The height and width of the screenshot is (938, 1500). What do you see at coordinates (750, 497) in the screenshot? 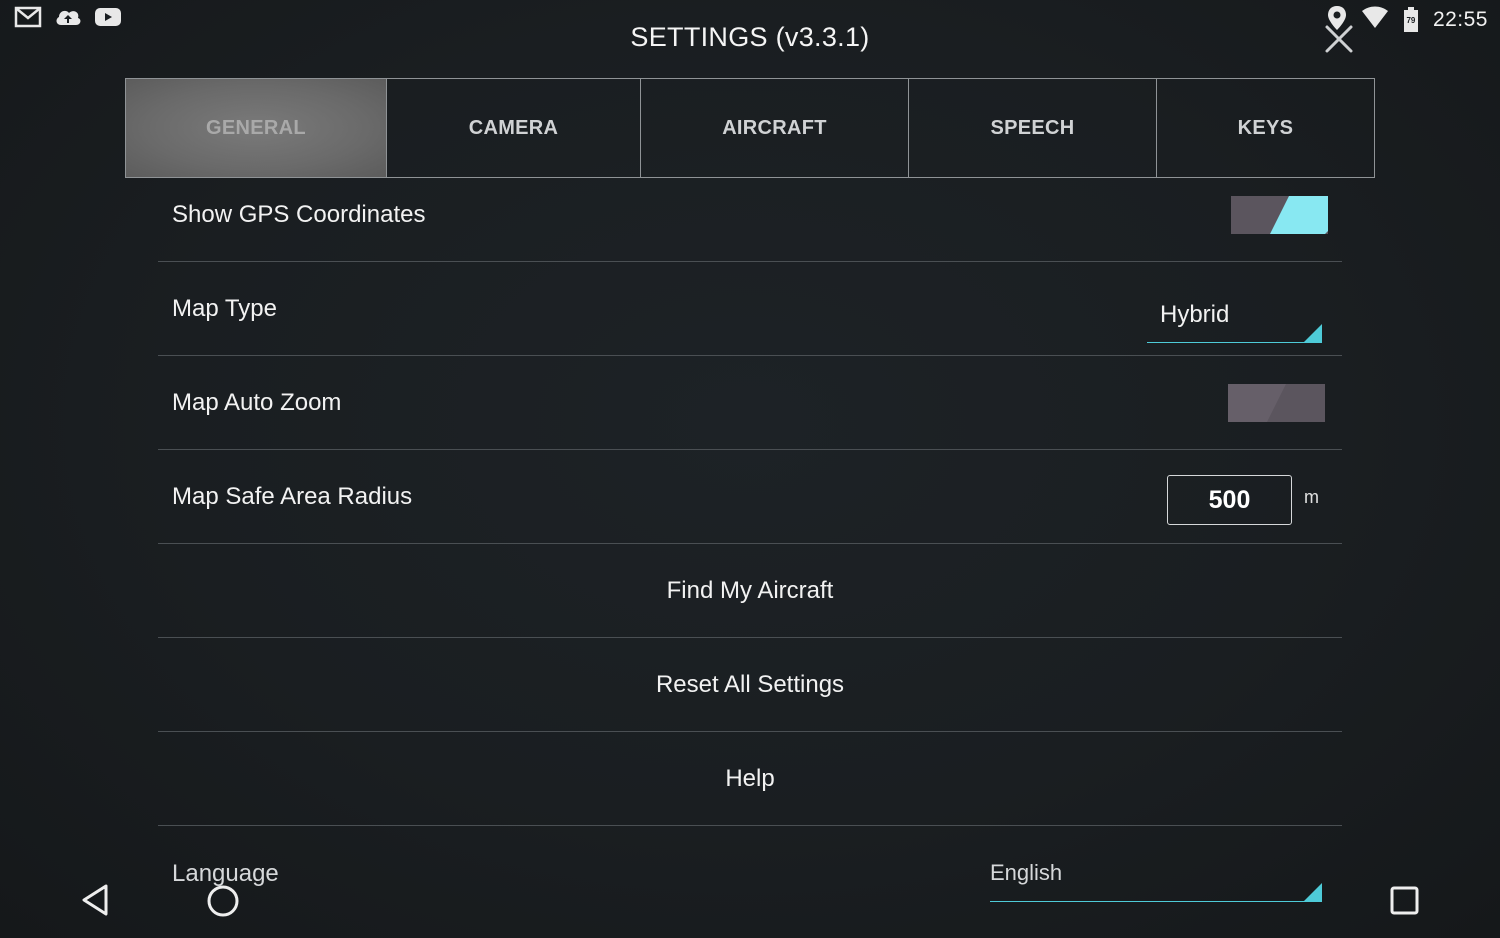
I see `setting-row-safe-radius: Map Safe Area Radius m` at bounding box center [750, 497].